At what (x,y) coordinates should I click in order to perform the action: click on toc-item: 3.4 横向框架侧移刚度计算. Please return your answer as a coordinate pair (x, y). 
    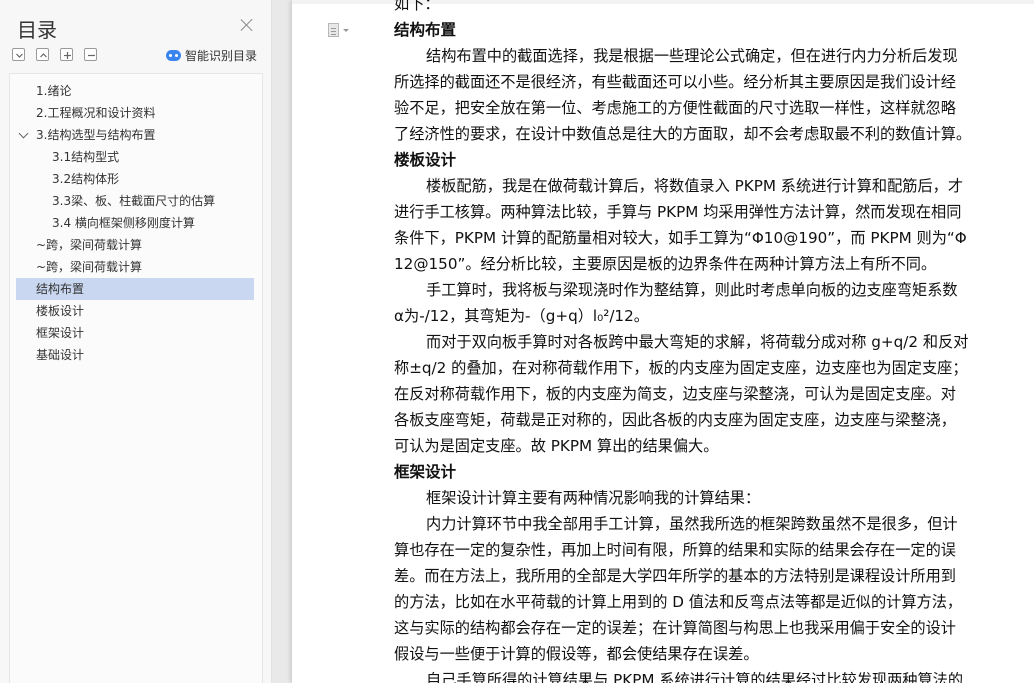
    Looking at the image, I should click on (135, 223).